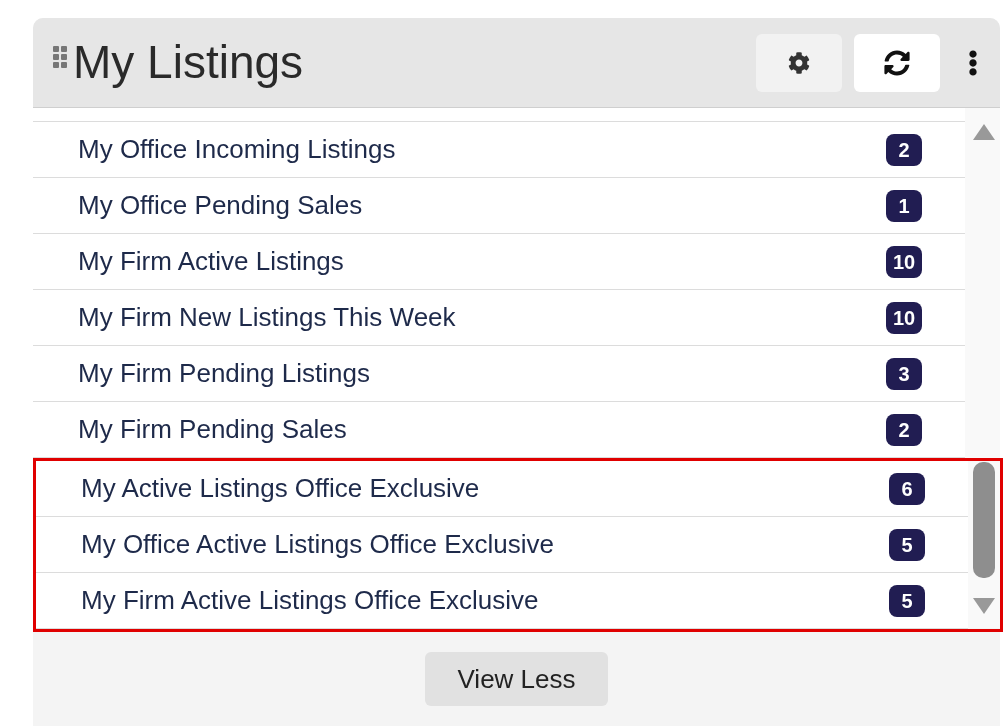  I want to click on scroll-up-icon, so click(984, 132).